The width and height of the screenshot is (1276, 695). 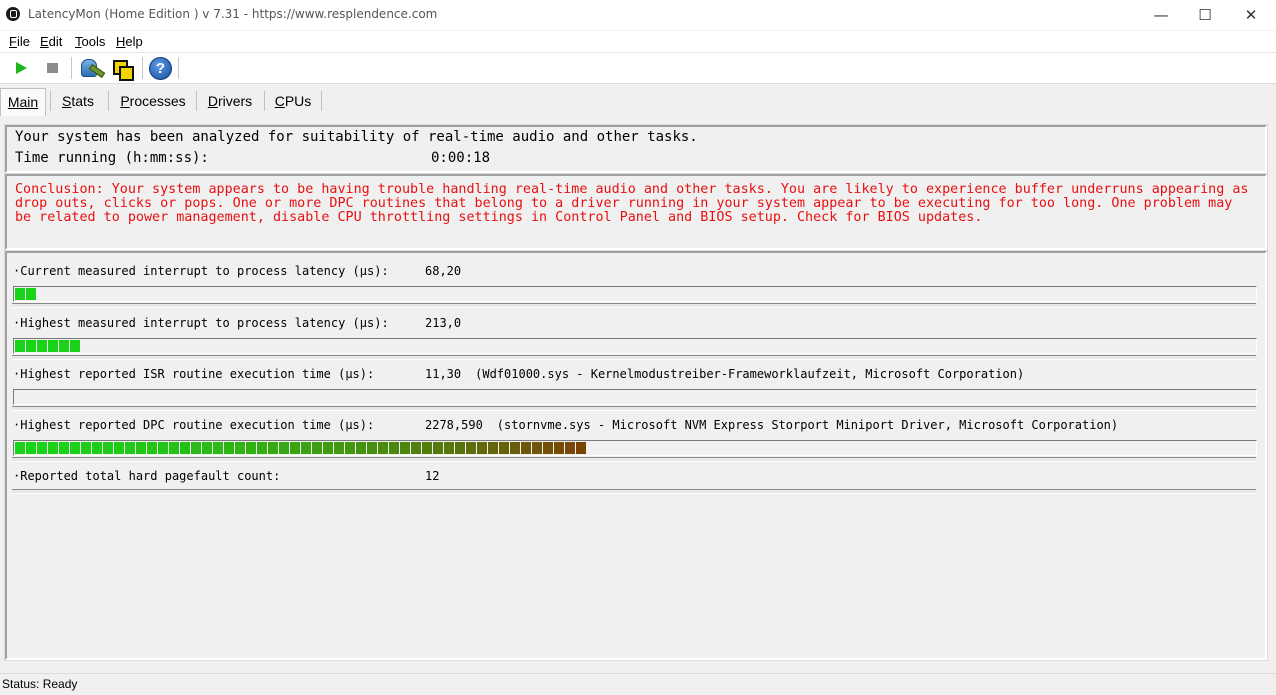 I want to click on start-button-play-icon, so click(x=20, y=68).